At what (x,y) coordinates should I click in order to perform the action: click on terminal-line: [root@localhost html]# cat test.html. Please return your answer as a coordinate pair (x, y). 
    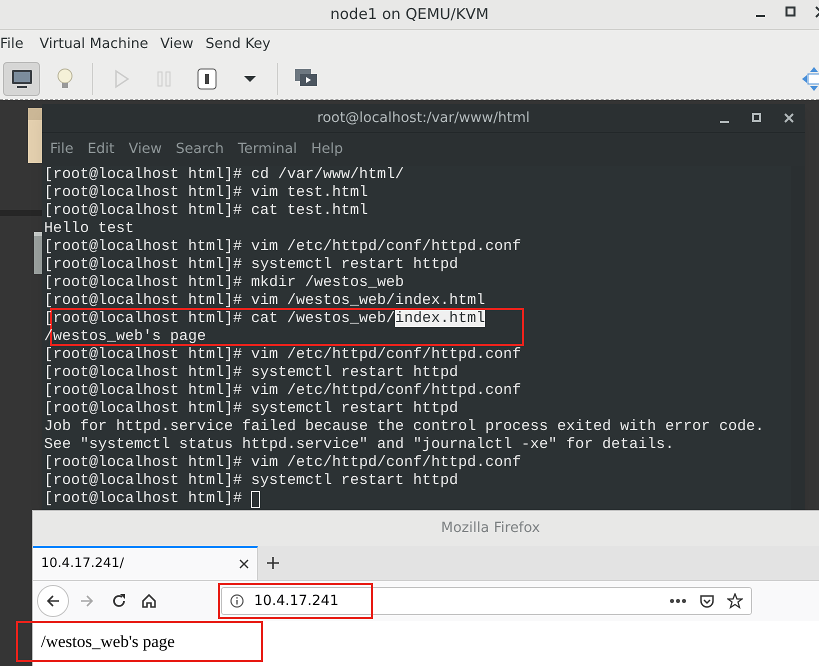
    Looking at the image, I should click on (206, 211).